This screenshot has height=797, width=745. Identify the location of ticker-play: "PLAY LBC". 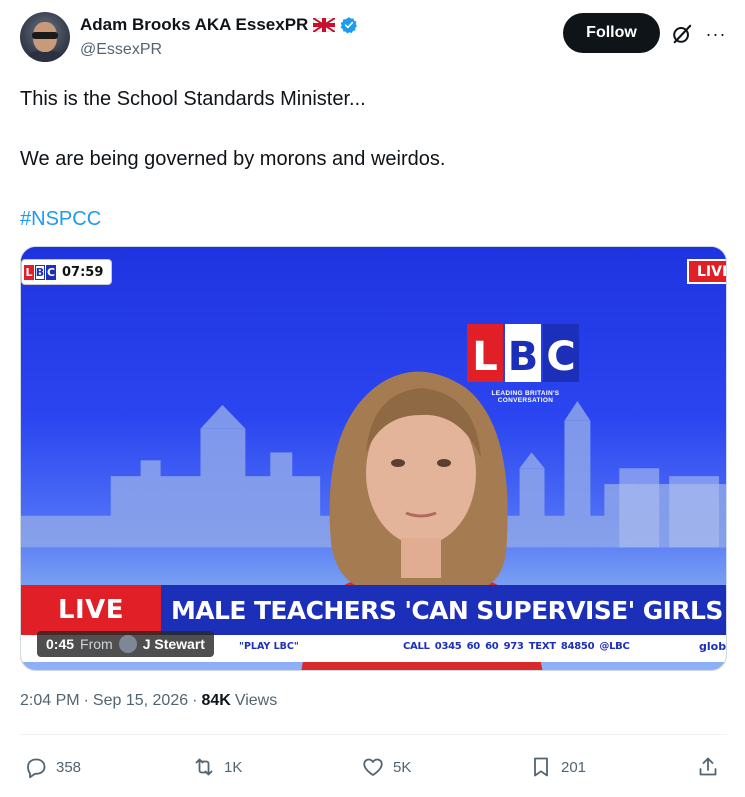
(269, 646).